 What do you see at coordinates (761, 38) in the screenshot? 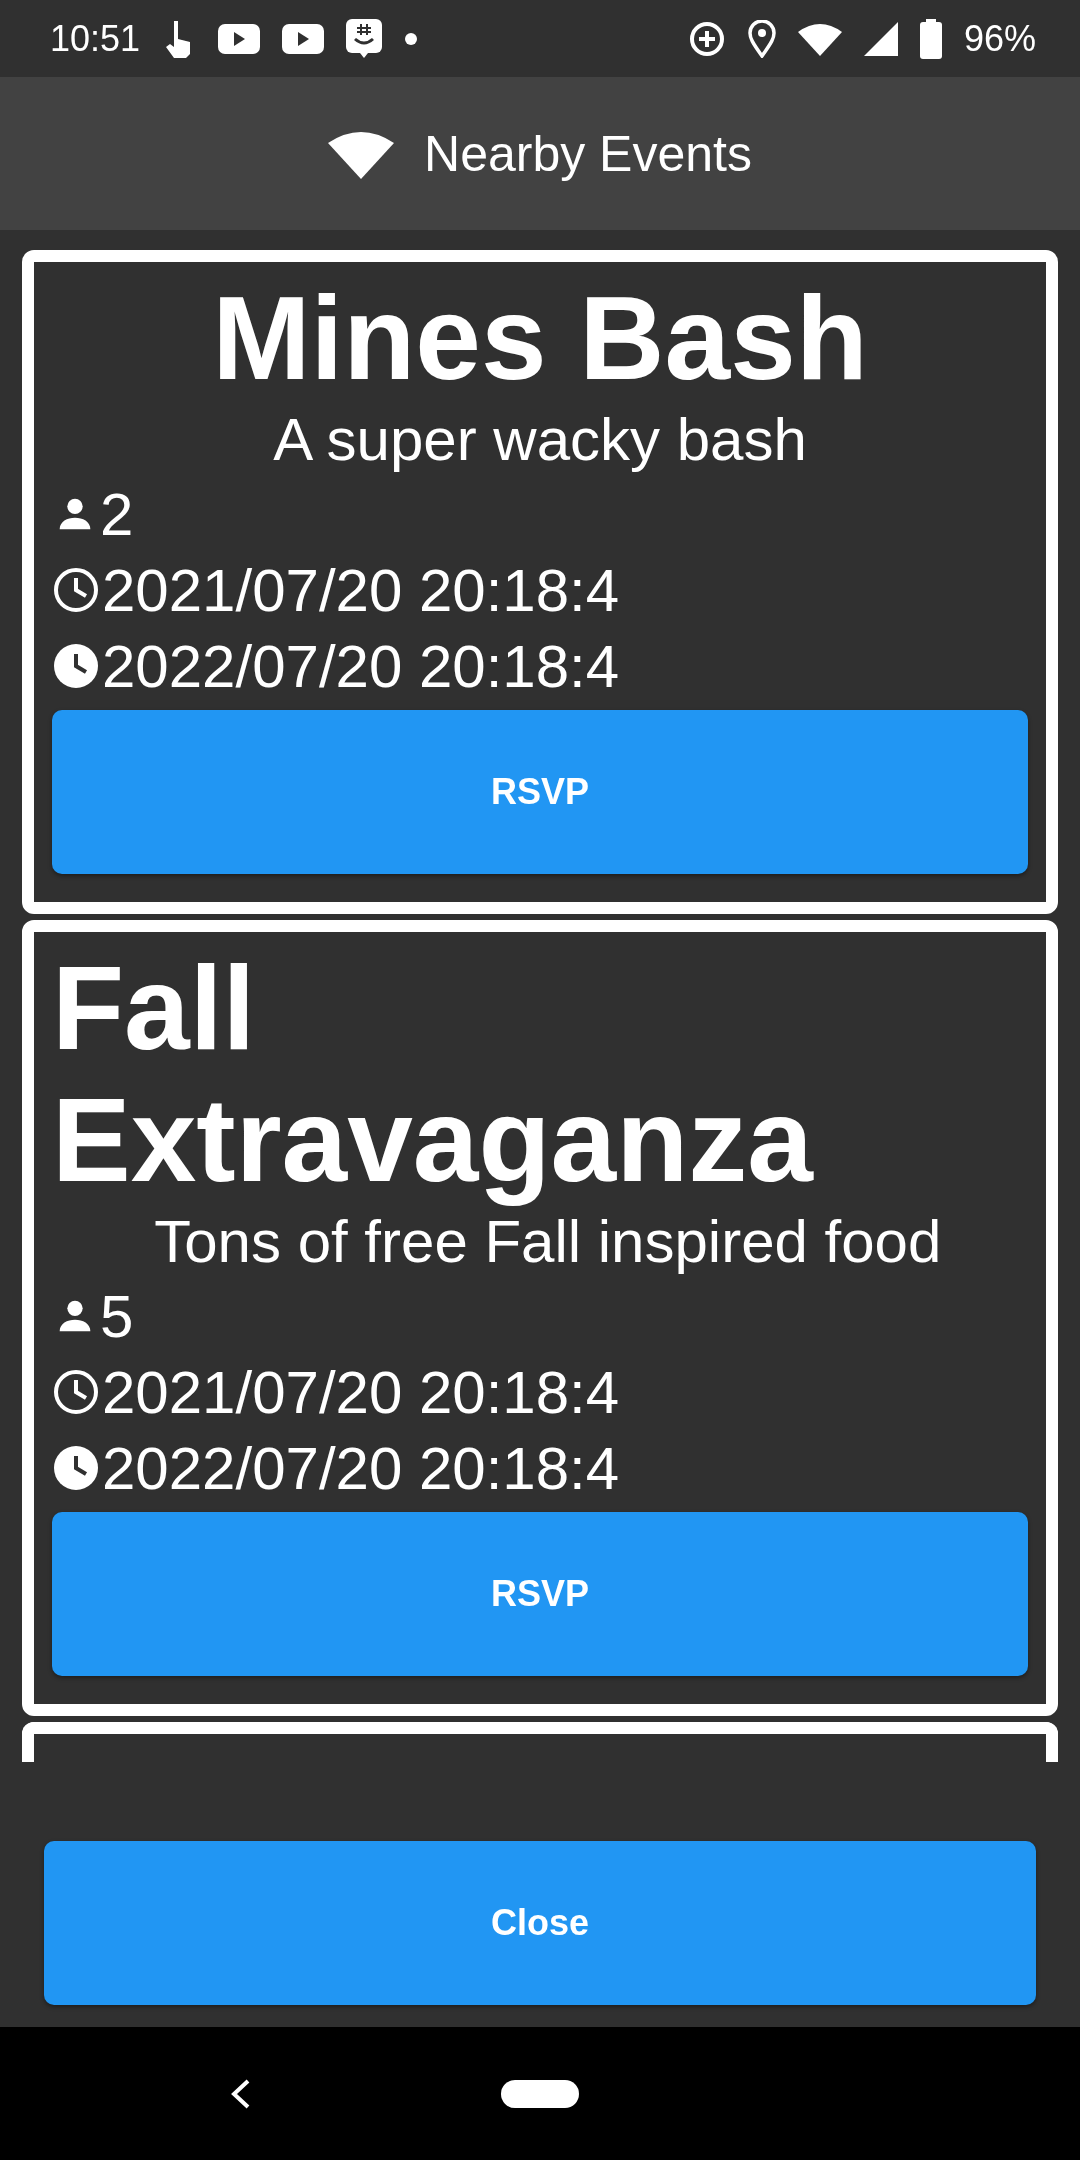
I see `location-icon` at bounding box center [761, 38].